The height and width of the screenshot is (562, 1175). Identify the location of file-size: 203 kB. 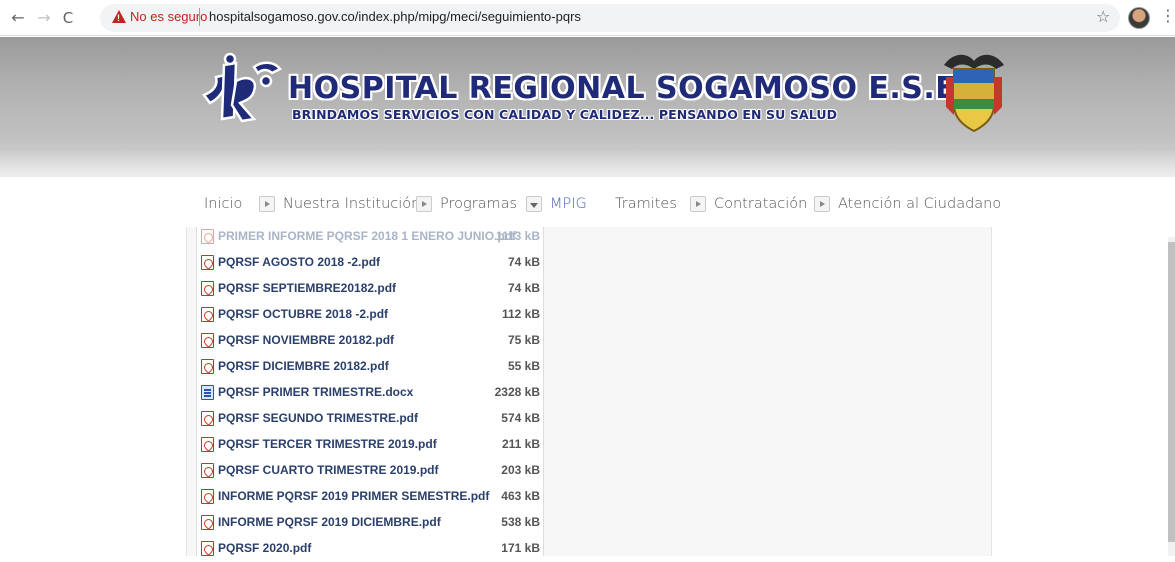
(520, 470).